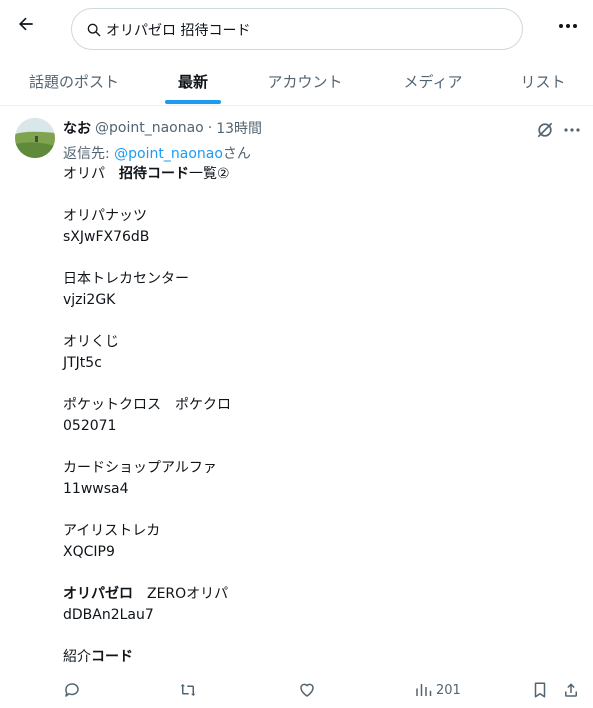  Describe the element at coordinates (96, 489) in the screenshot. I see `entry-code: 11wwsa4` at that location.